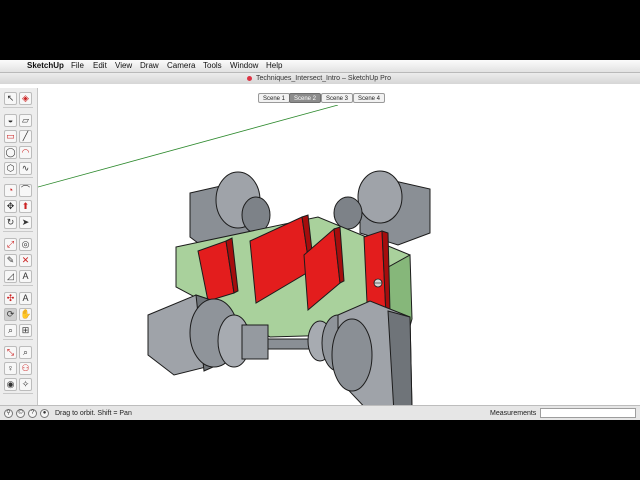  I want to click on protractor-tool: ◿, so click(10, 276).